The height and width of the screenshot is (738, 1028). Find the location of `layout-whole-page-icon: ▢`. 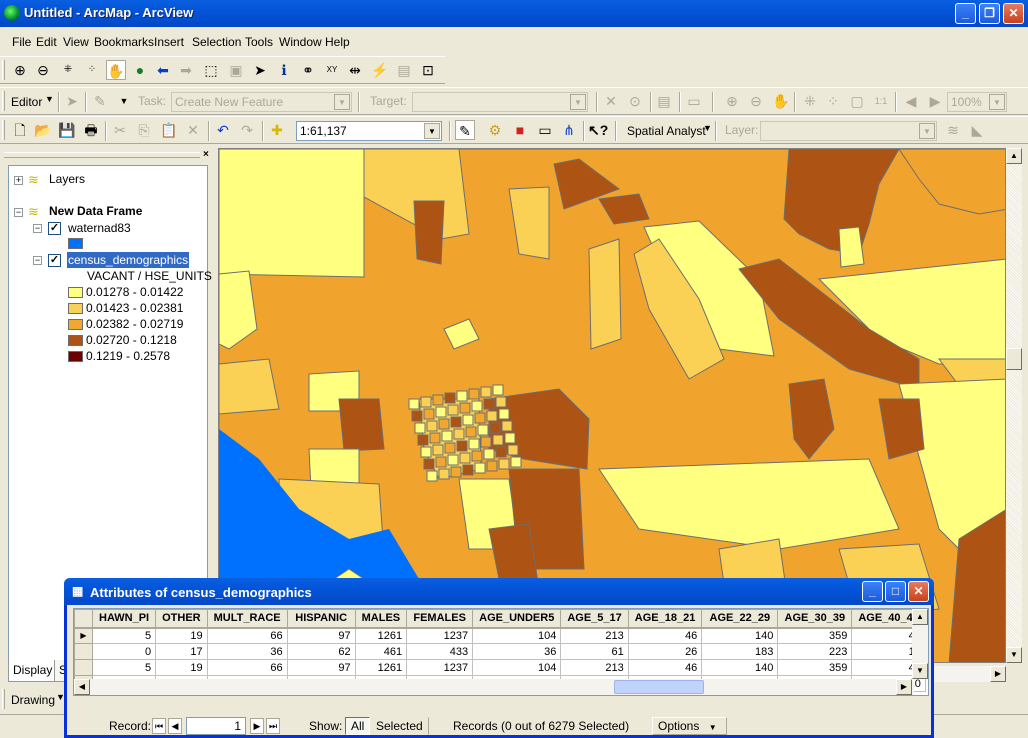

layout-whole-page-icon: ▢ is located at coordinates (857, 101).